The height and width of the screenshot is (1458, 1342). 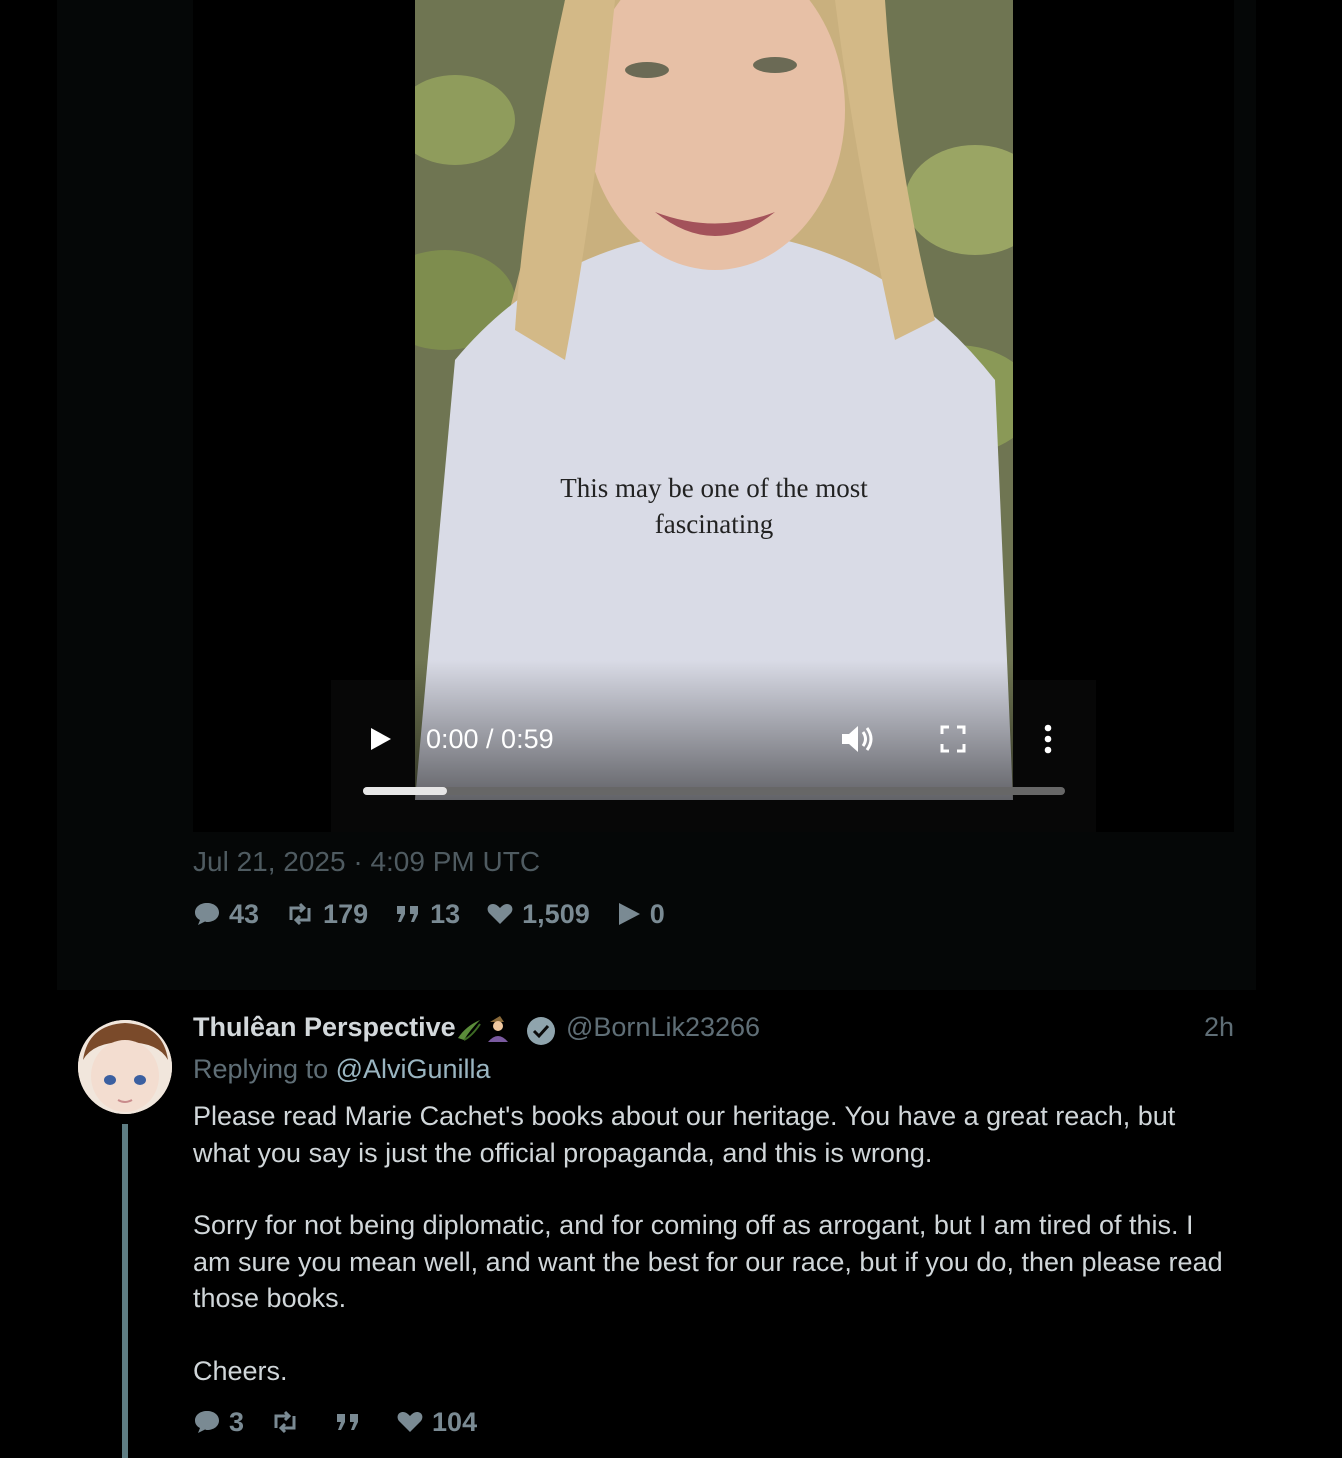 I want to click on reply-reply-count: 3, so click(x=218, y=1422).